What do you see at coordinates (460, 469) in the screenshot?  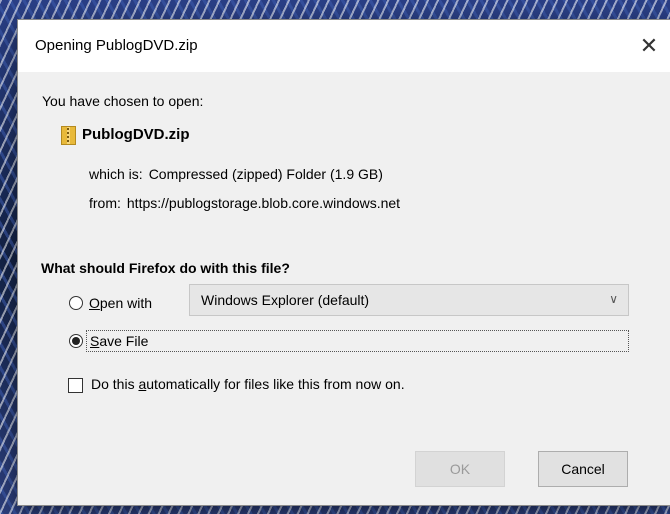 I see `ok-button: OK` at bounding box center [460, 469].